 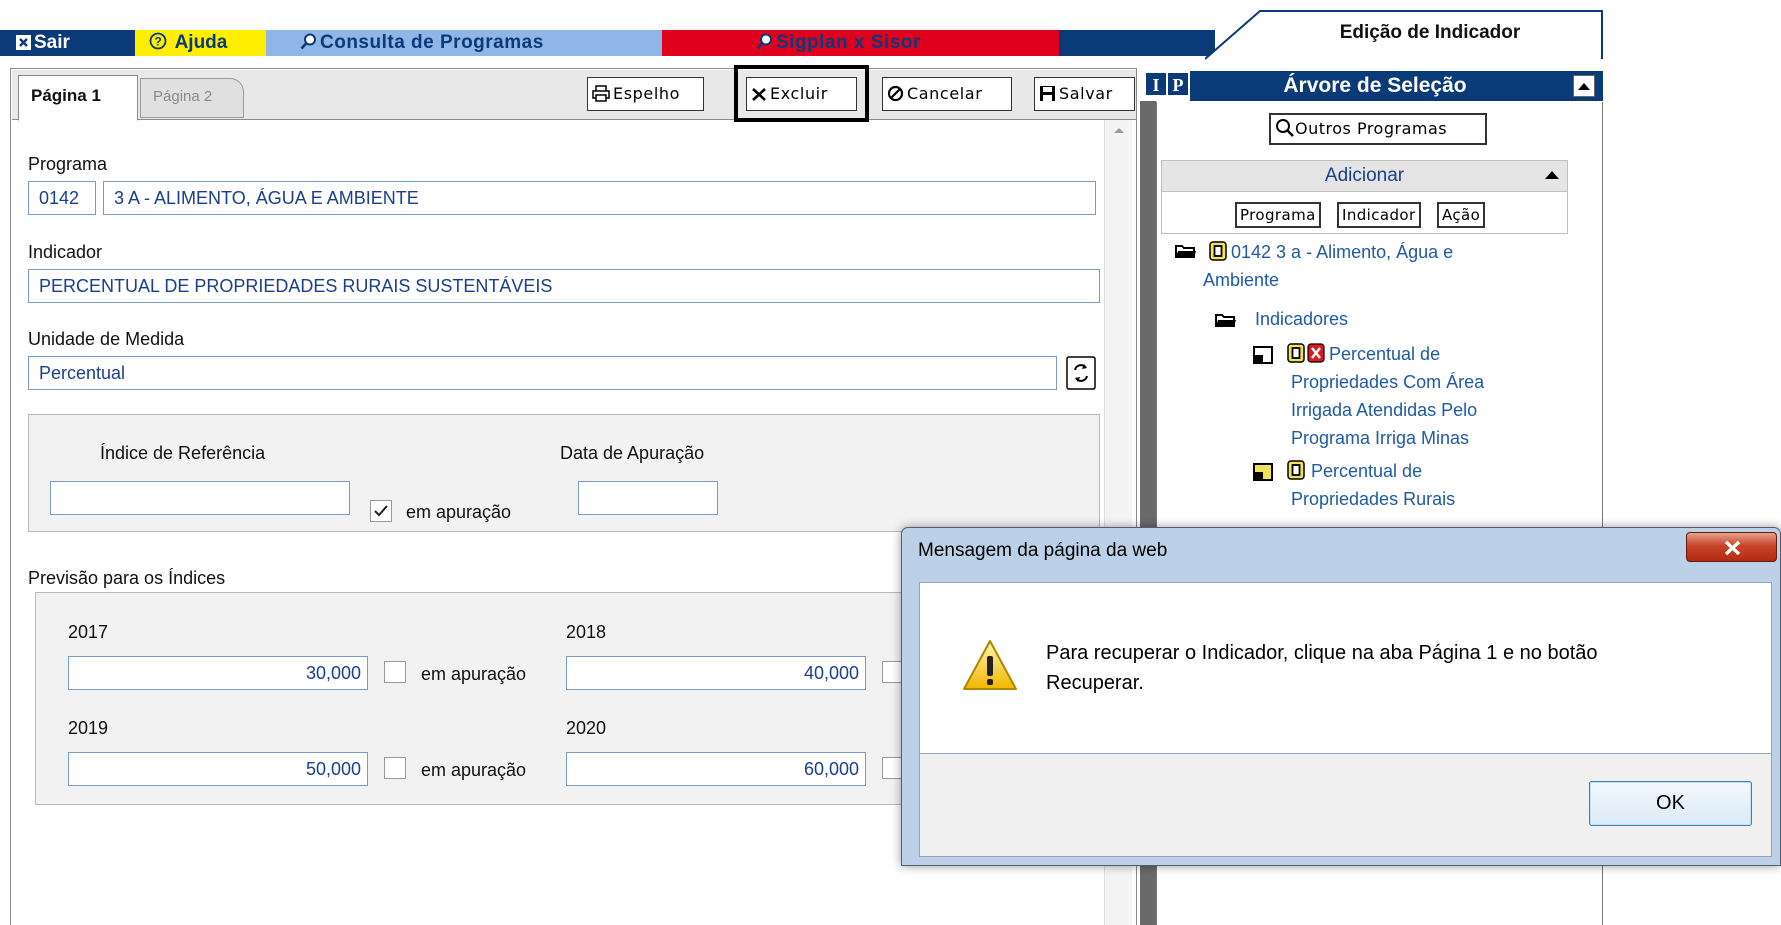 I want to click on data-apuracao-label: Data de Apuração, so click(x=632, y=453).